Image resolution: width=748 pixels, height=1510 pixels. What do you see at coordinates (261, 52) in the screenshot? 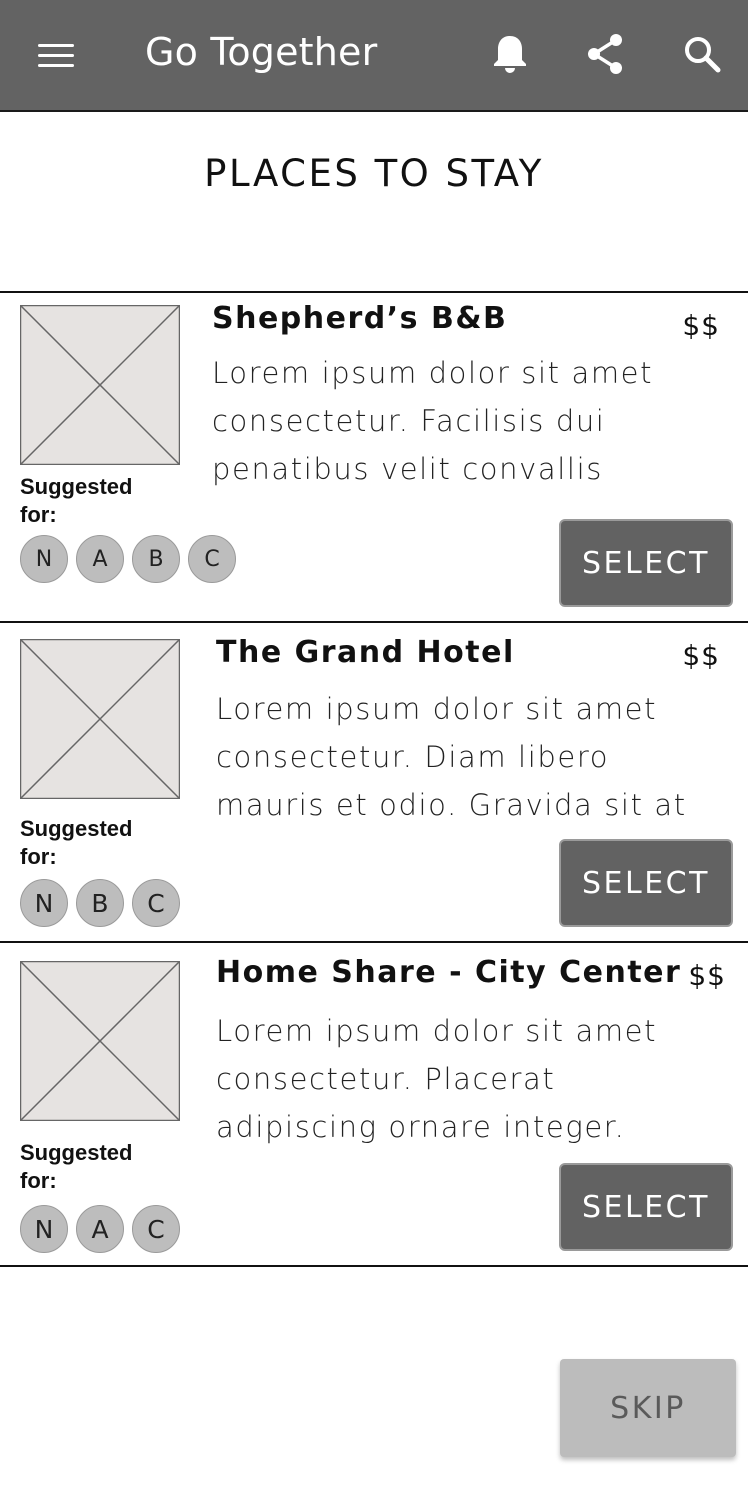
I see `app-title: Go Together` at bounding box center [261, 52].